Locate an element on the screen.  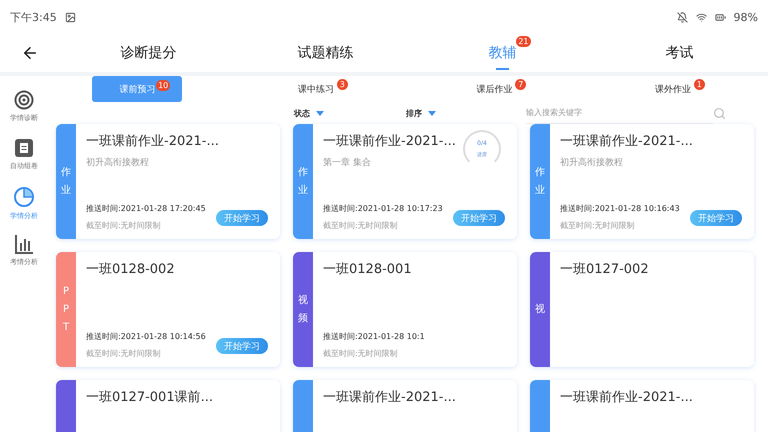
target-icon is located at coordinates (24, 100).